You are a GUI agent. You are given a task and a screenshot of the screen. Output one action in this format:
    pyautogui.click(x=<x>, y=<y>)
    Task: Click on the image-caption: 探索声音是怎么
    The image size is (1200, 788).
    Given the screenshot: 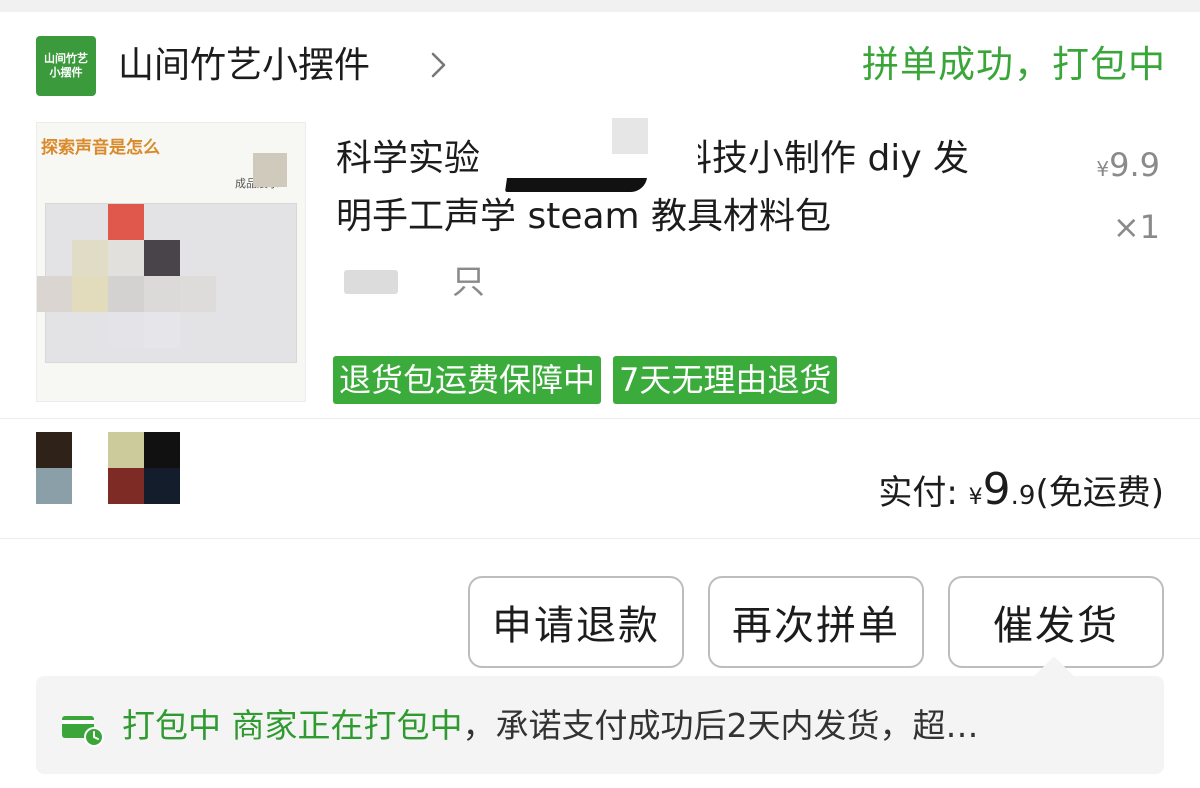 What is the action you would take?
    pyautogui.click(x=100, y=148)
    